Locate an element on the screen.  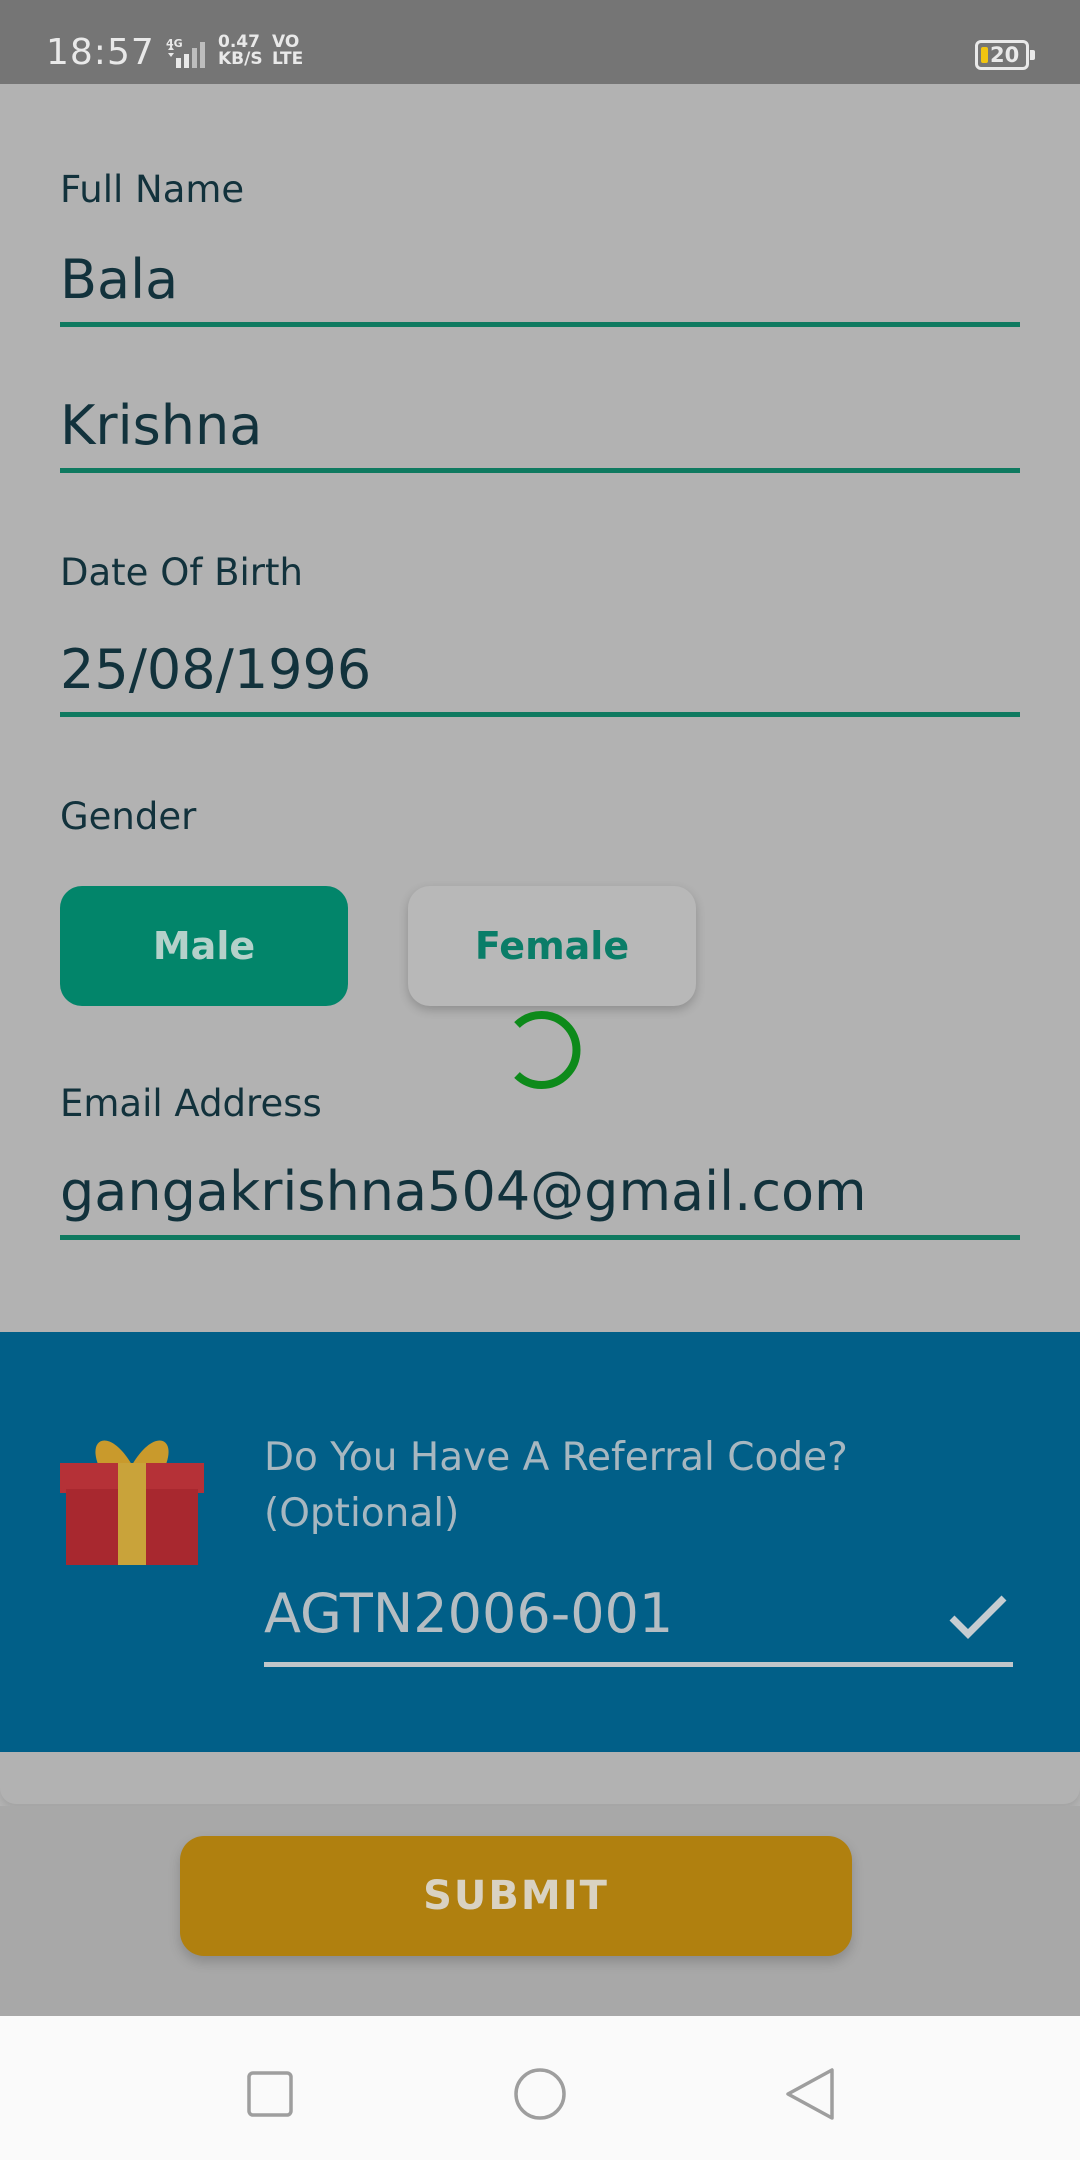
dob-underline is located at coordinates (540, 714).